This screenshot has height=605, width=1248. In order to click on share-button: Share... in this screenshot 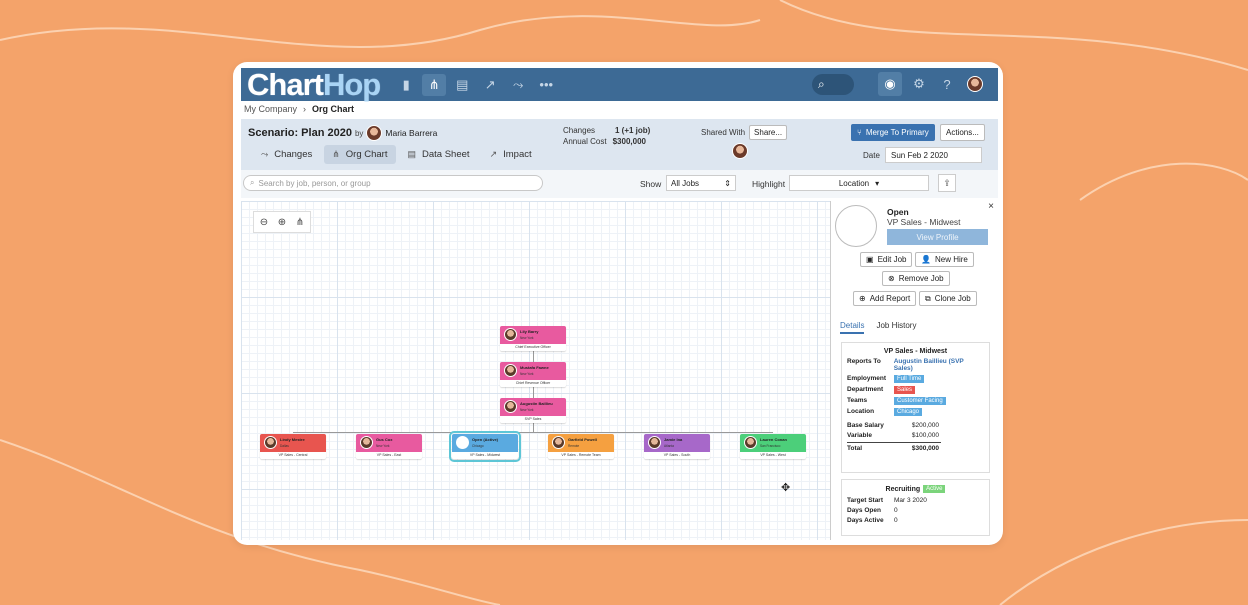, I will do `click(768, 132)`.